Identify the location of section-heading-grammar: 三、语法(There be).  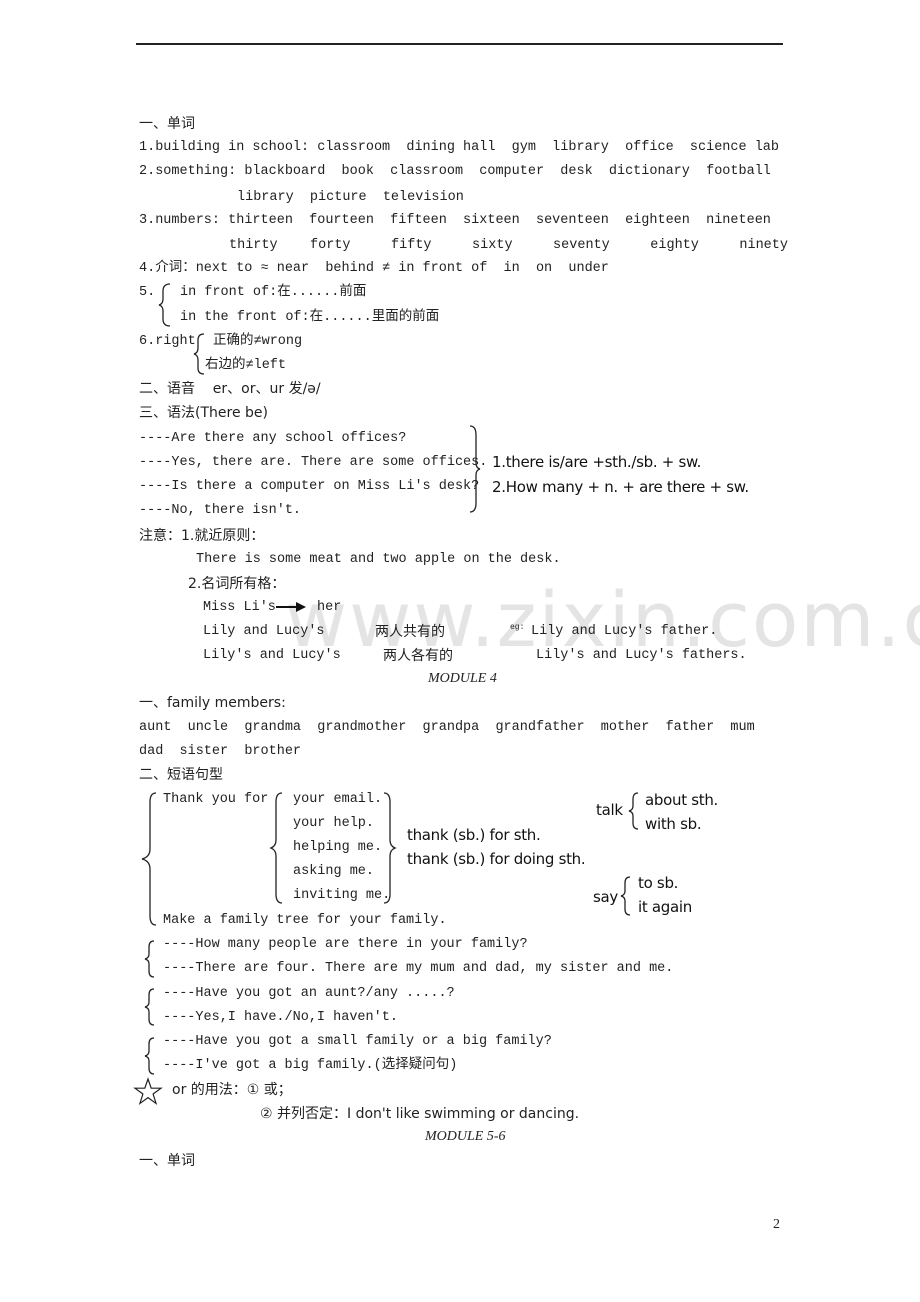
(203, 413).